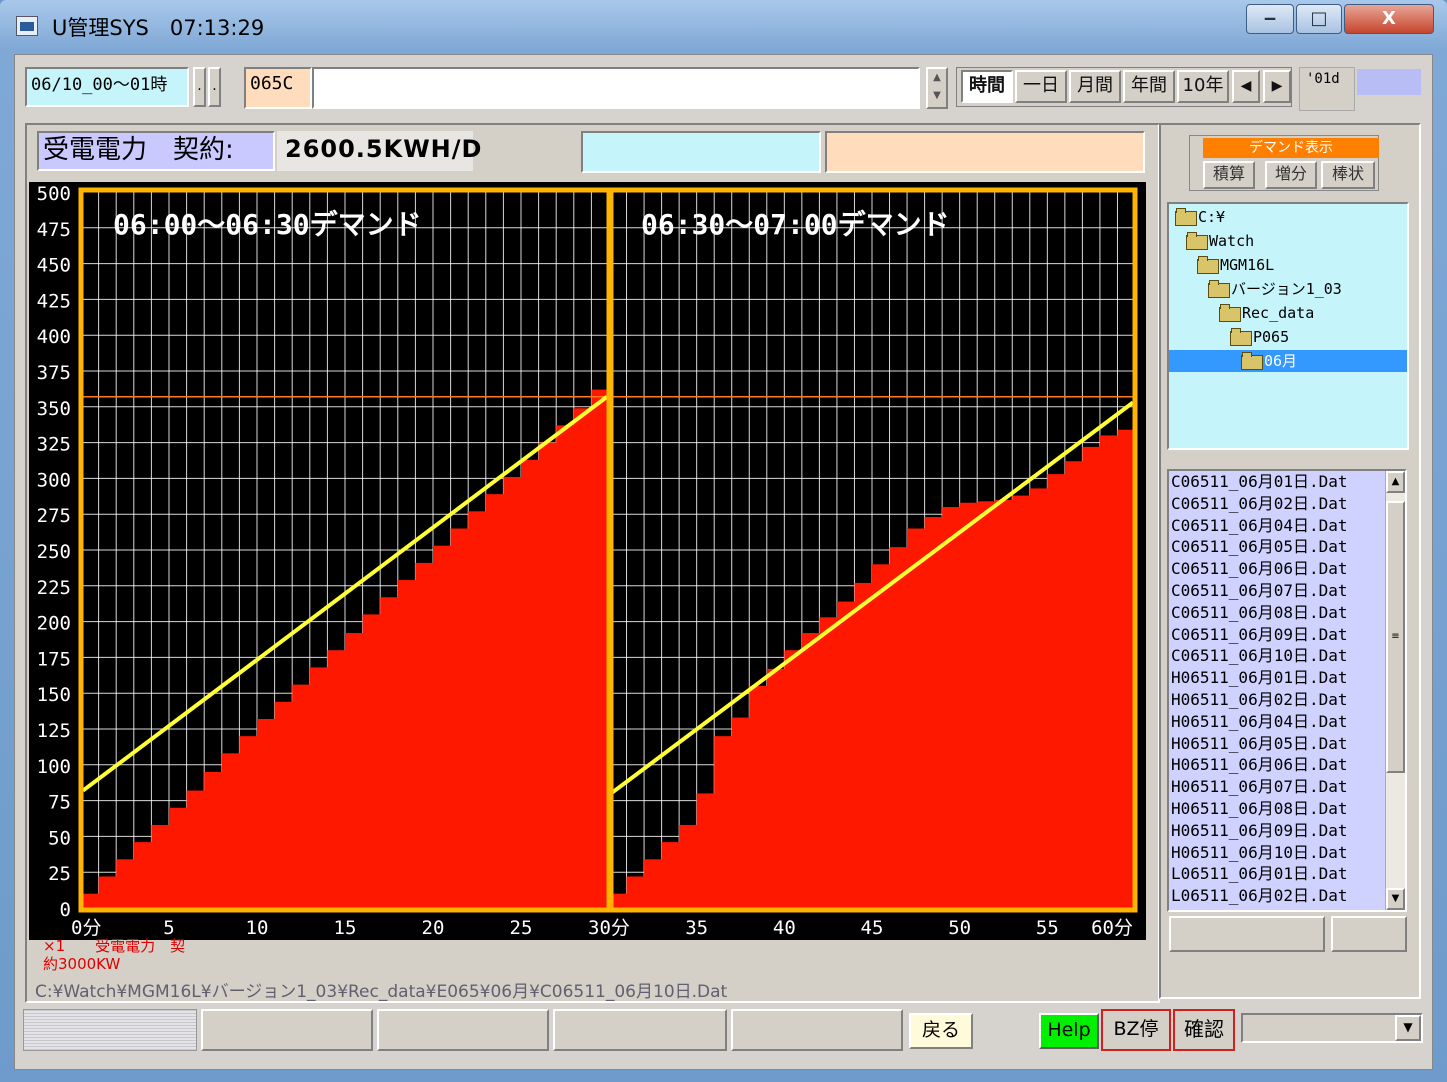 The image size is (1447, 1082). What do you see at coordinates (1270, 19) in the screenshot?
I see `minimize-button: ‒` at bounding box center [1270, 19].